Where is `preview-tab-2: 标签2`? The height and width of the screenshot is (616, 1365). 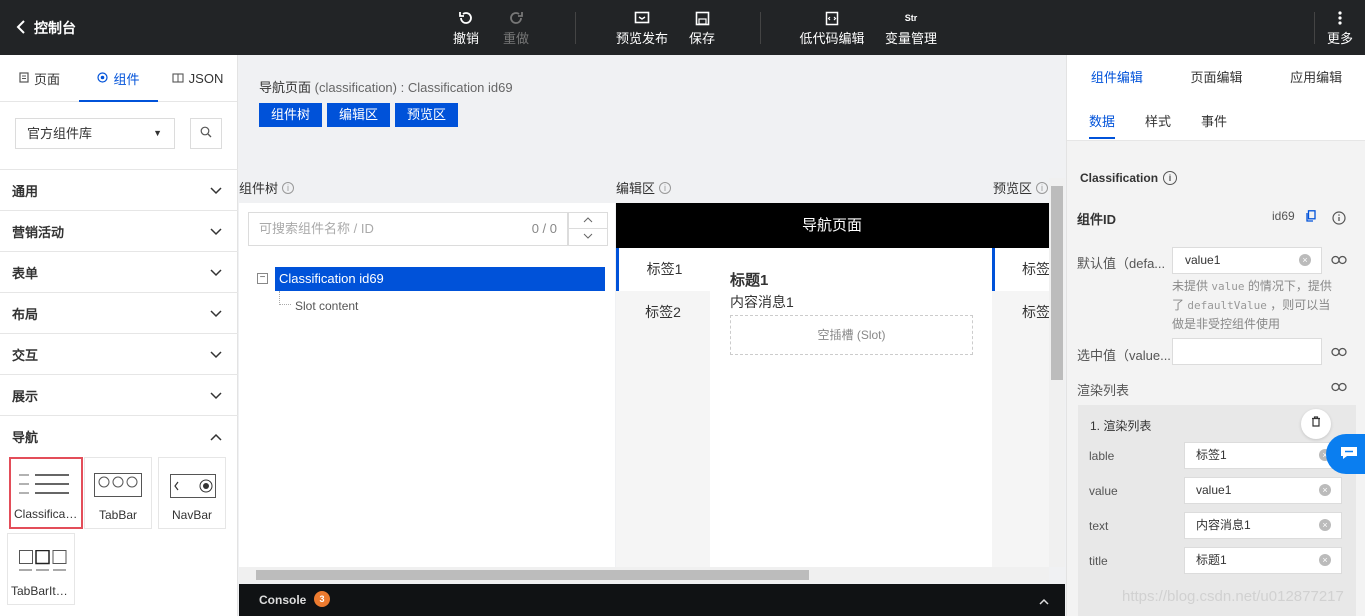
preview-tab-2: 标签2 is located at coordinates (1023, 312).